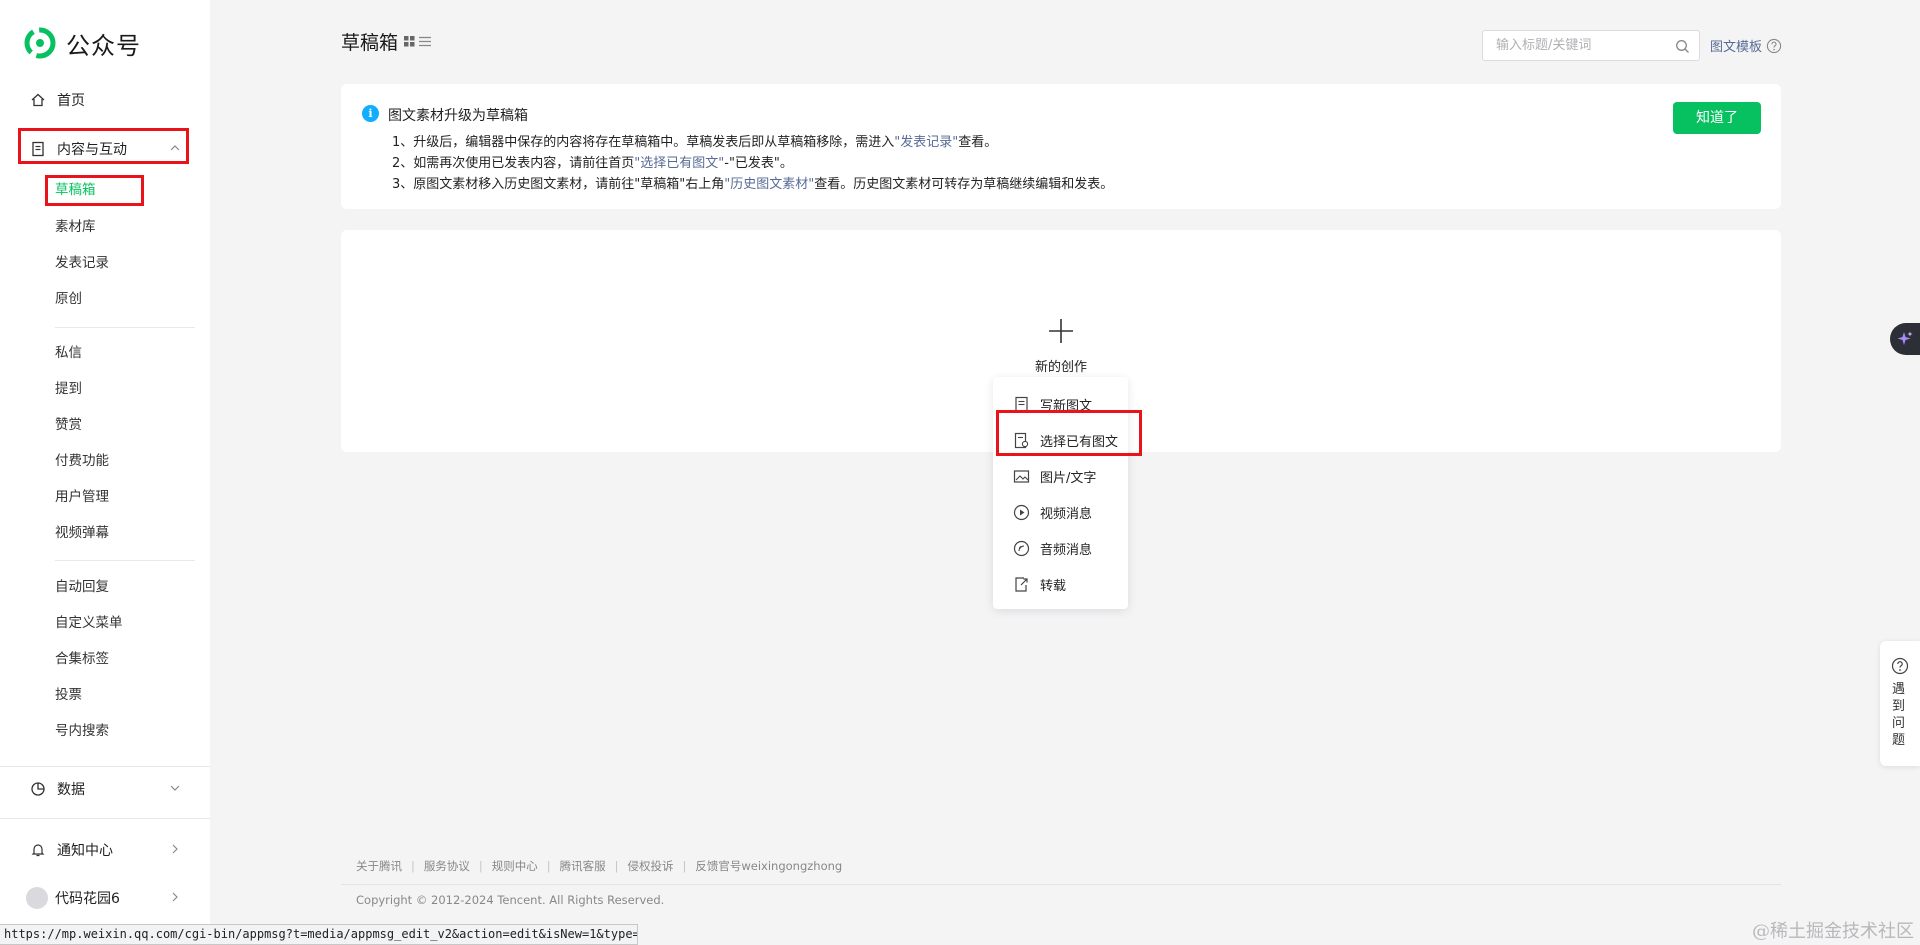 This screenshot has width=1920, height=945. What do you see at coordinates (1021, 476) in the screenshot?
I see `image-icon` at bounding box center [1021, 476].